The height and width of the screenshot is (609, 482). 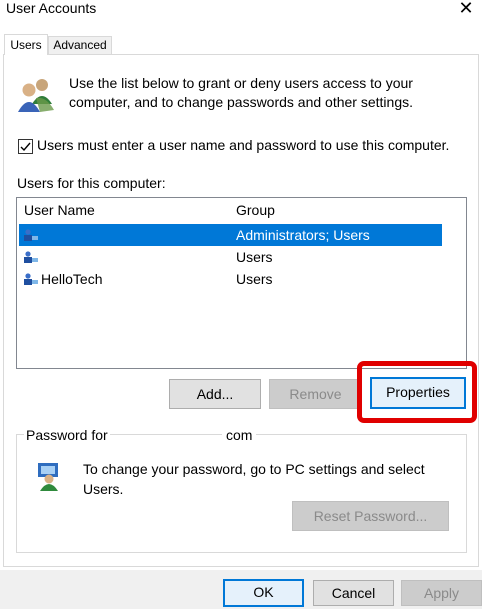 What do you see at coordinates (315, 394) in the screenshot?
I see `remove-button: Remove` at bounding box center [315, 394].